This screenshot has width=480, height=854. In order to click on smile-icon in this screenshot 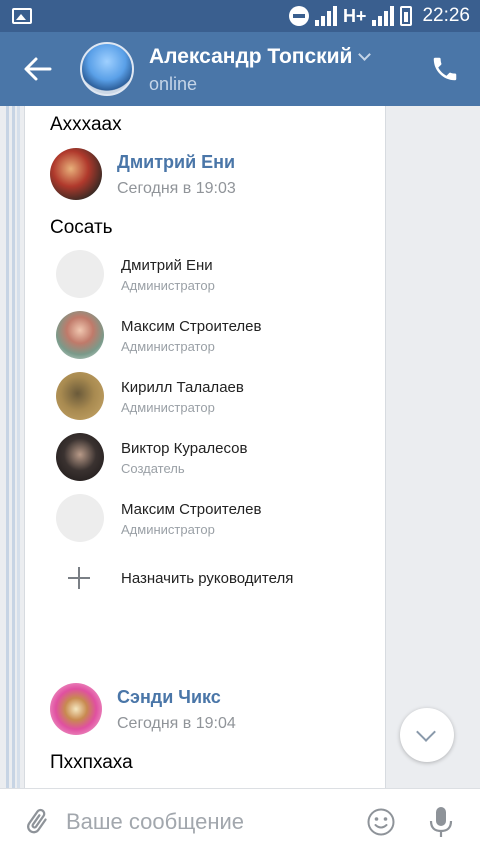, I will do `click(381, 822)`.